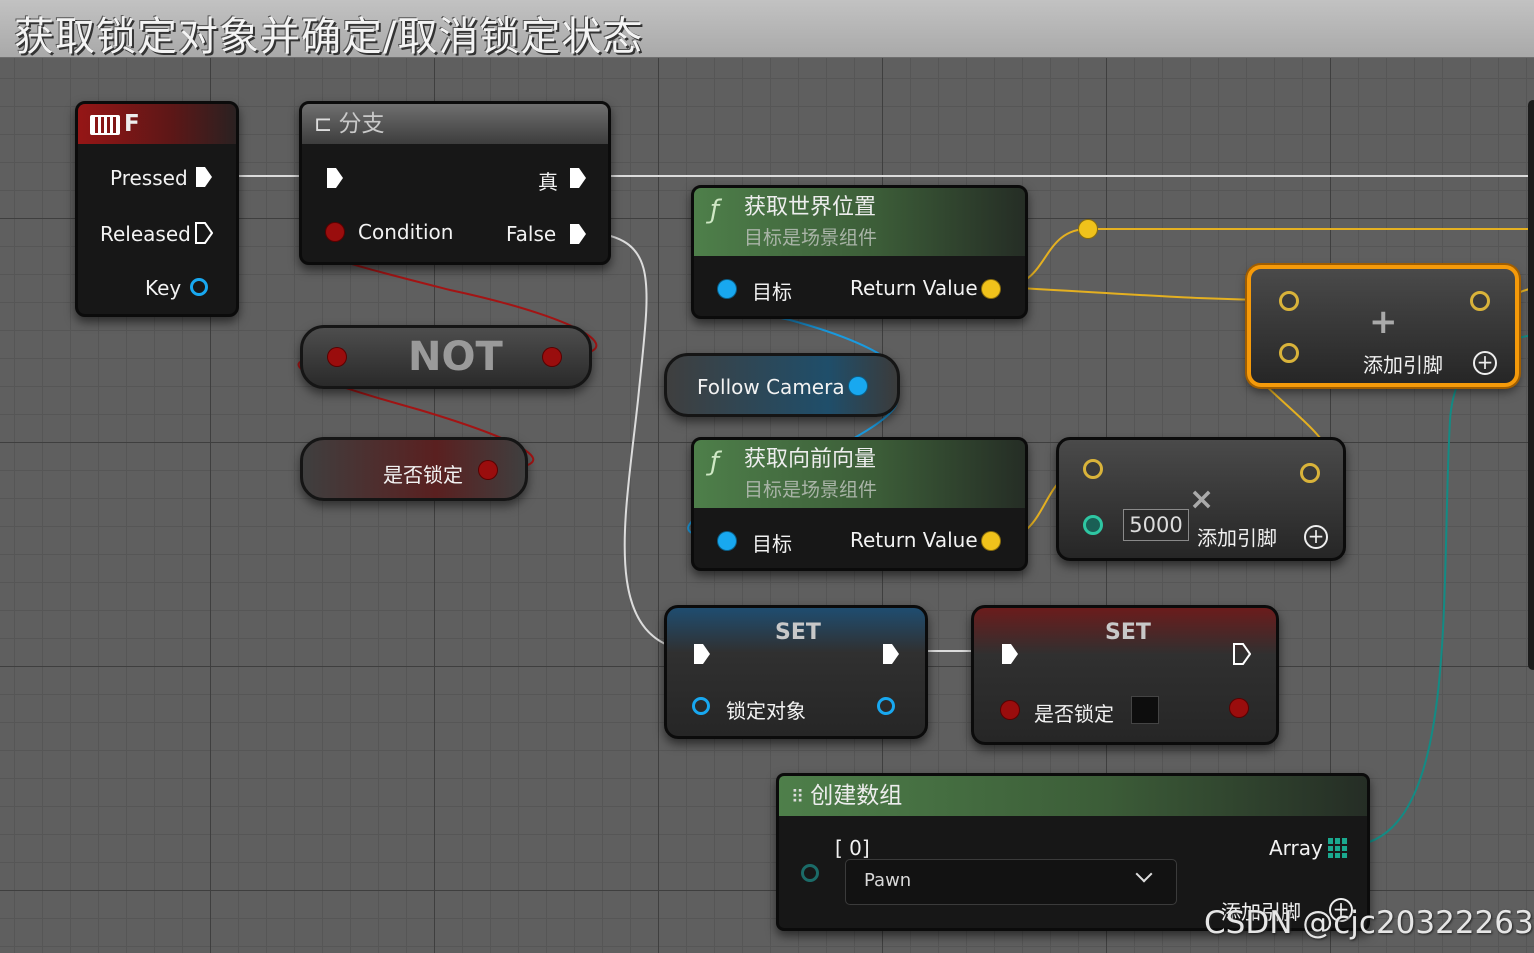 This screenshot has width=1534, height=953. I want to click on keyboard-icon, so click(105, 124).